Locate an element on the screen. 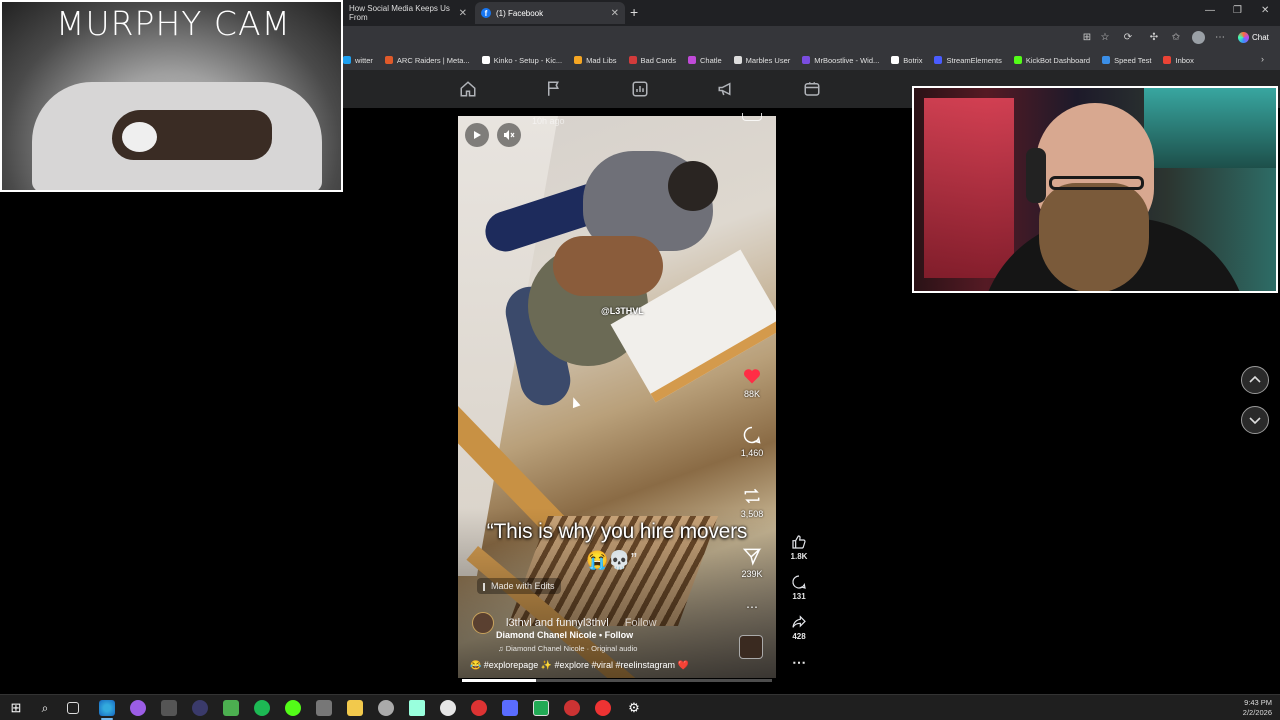 The width and height of the screenshot is (1280, 720). dashboard-icon is located at coordinates (640, 89).